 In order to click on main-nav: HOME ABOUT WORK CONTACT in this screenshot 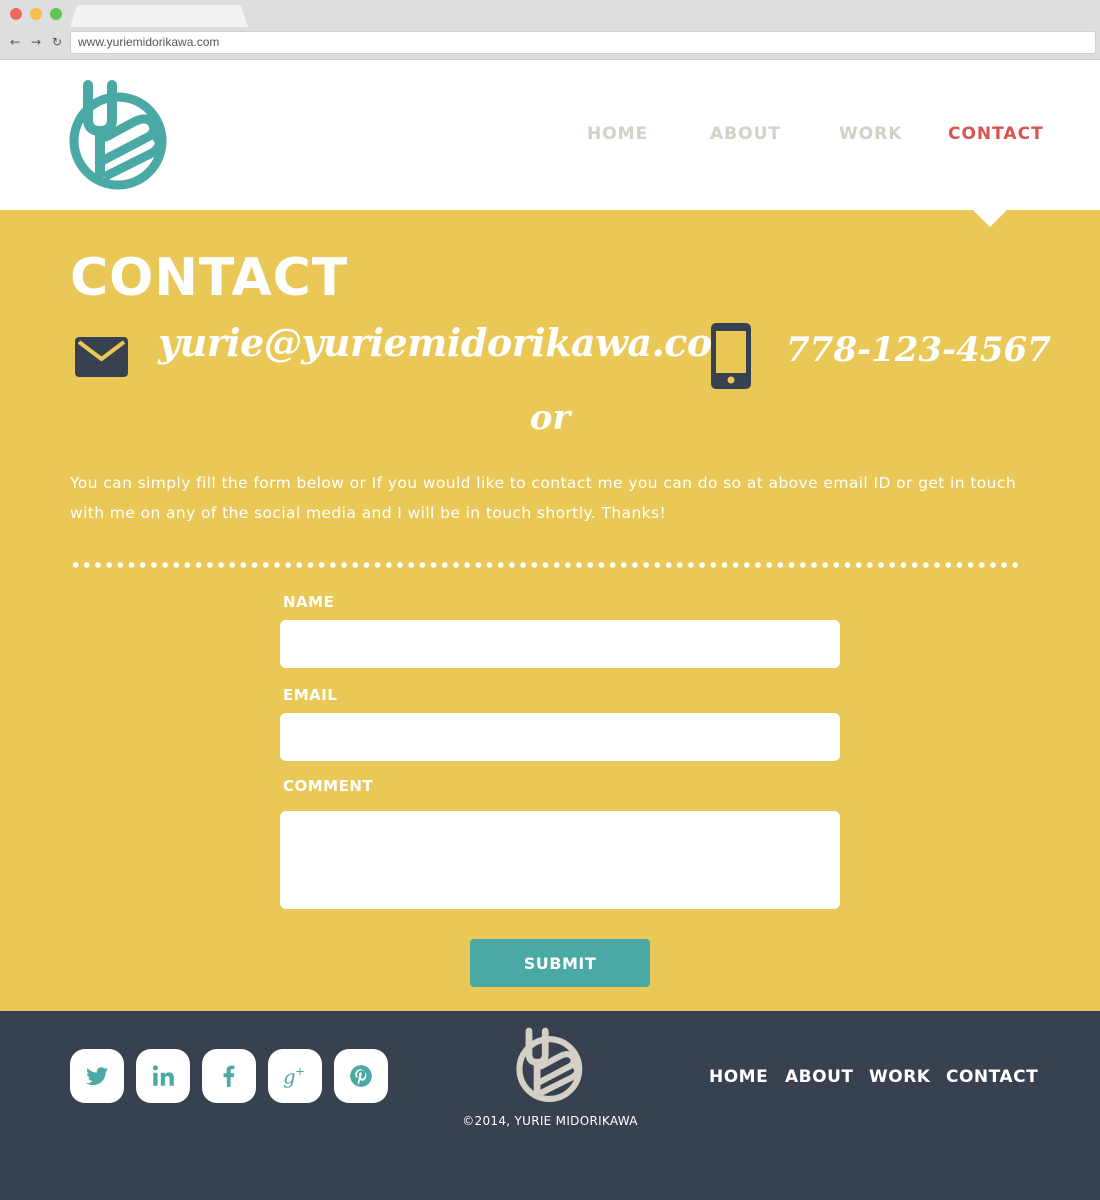, I will do `click(550, 136)`.